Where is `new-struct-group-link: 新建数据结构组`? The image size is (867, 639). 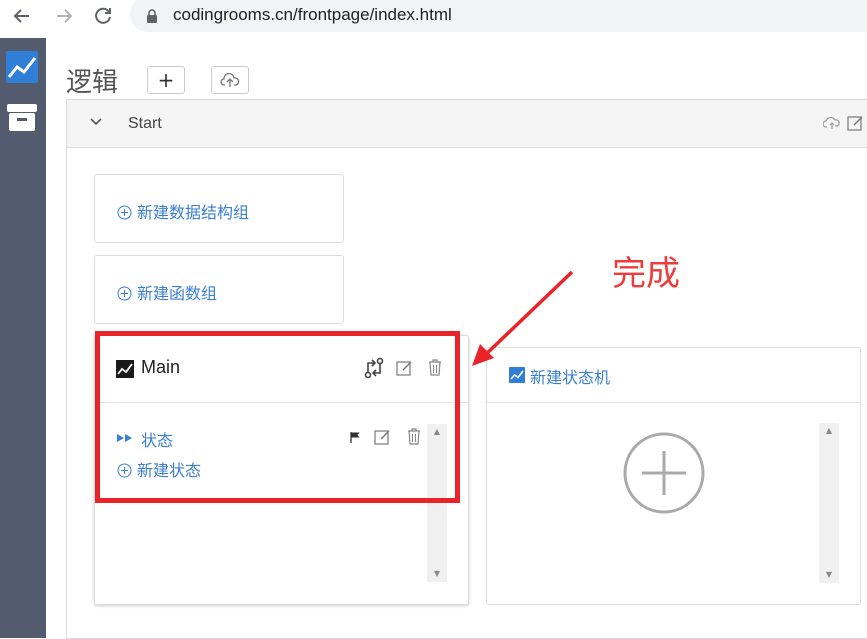 new-struct-group-link: 新建数据结构组 is located at coordinates (183, 211).